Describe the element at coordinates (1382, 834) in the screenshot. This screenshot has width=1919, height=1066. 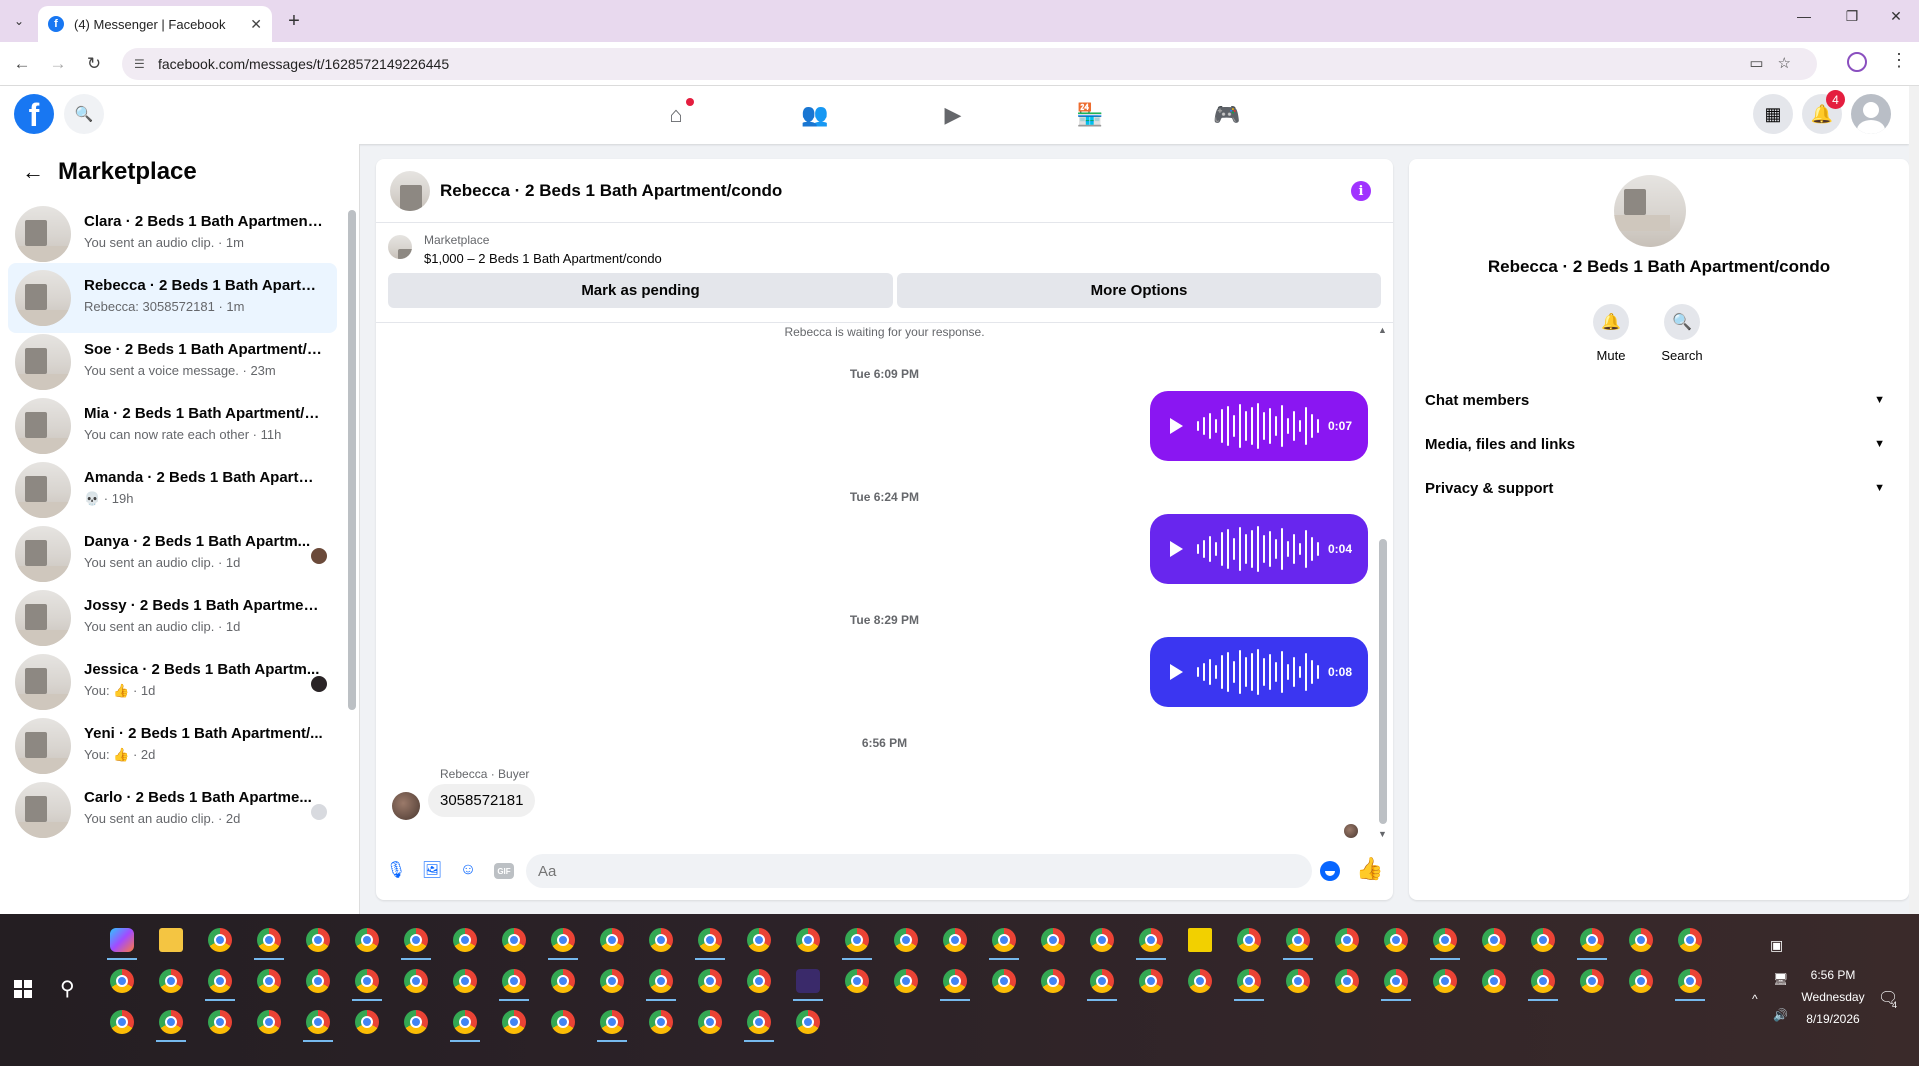
I see `scroll-down-arrow-icon: ▼` at that location.